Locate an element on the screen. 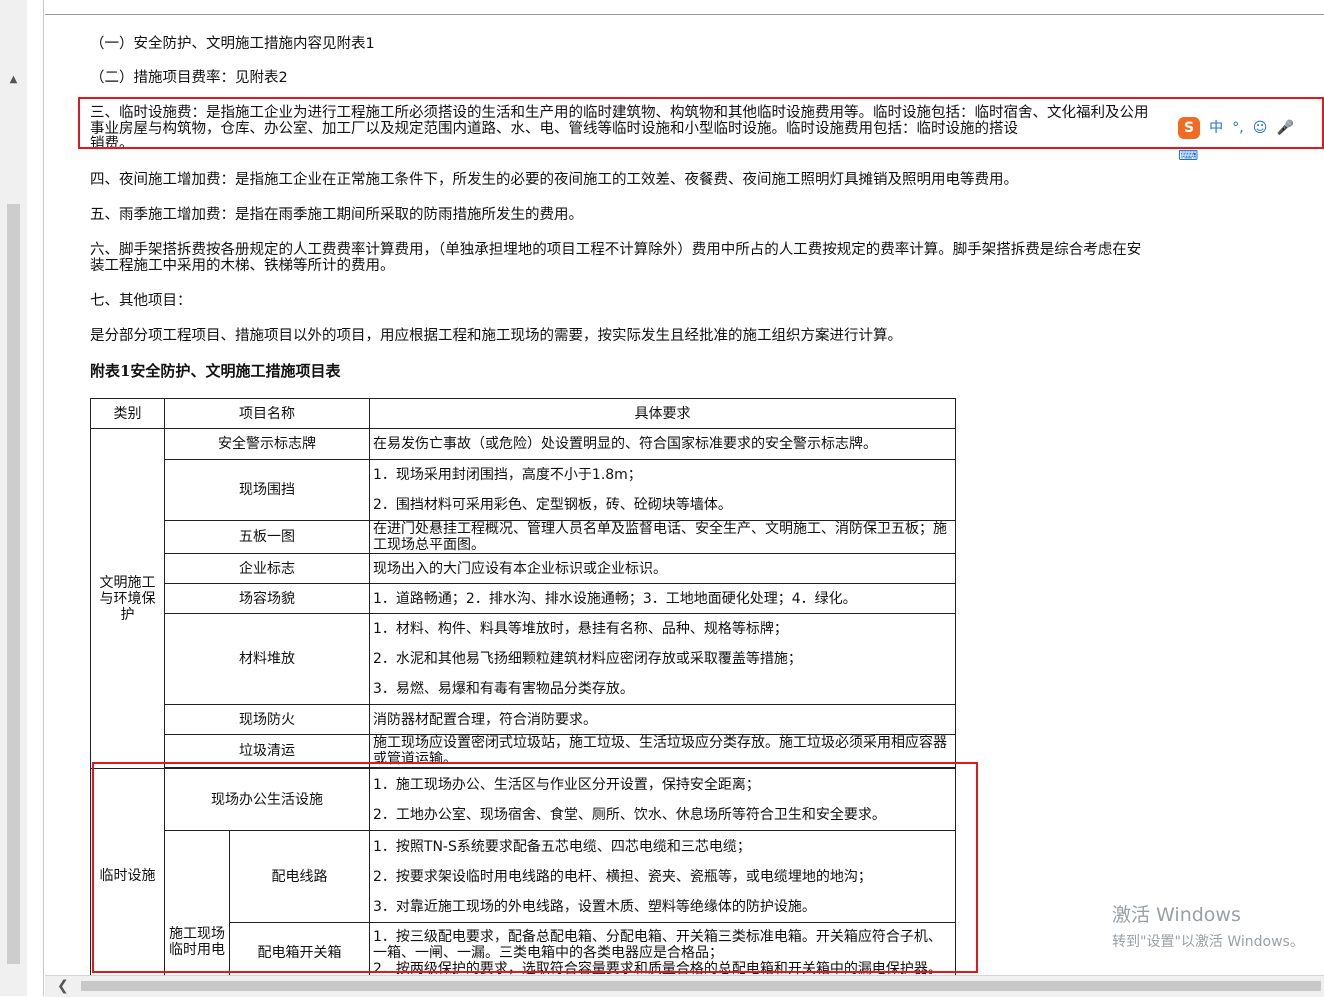 The width and height of the screenshot is (1324, 997). requirement-line: 1．材料、构件、料具等堆放时，悬挂有名称、品种、规格等标牌； is located at coordinates (580, 629).